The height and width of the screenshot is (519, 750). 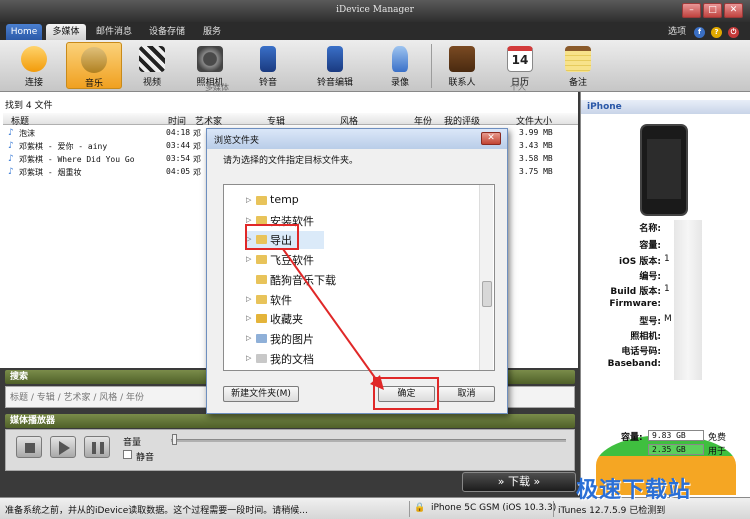 I want to click on volume-slider-track, so click(x=368, y=440).